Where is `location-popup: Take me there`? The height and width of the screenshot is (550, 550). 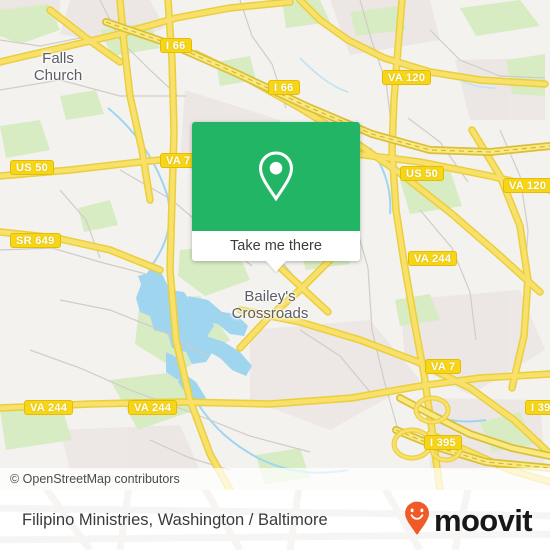 location-popup: Take me there is located at coordinates (276, 197).